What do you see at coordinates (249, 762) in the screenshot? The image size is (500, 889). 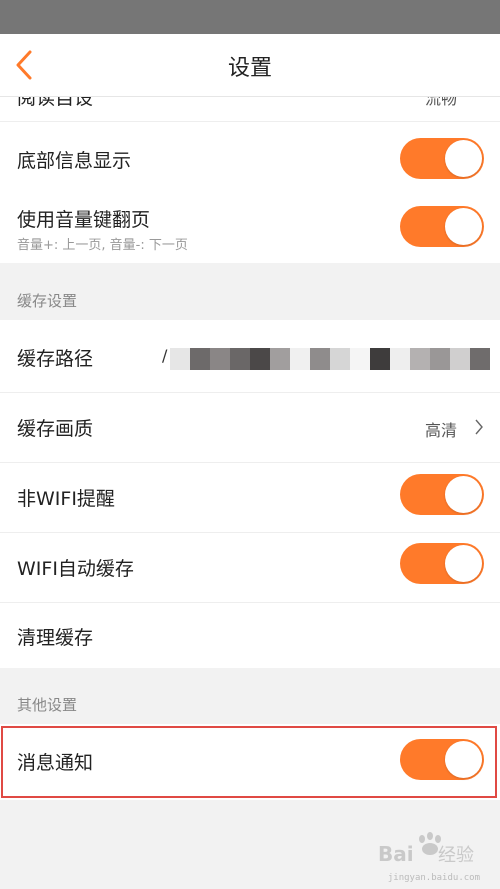 I see `highlight-box` at bounding box center [249, 762].